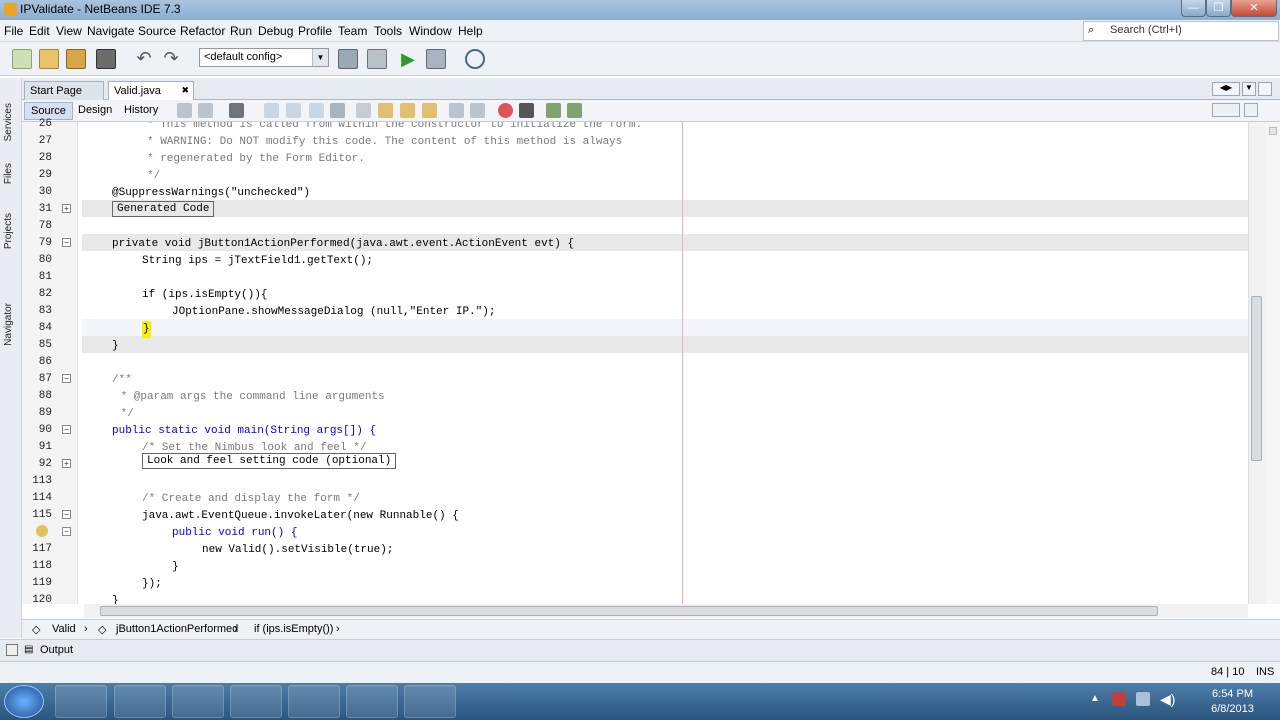 The image size is (1280, 720). Describe the element at coordinates (171, 59) in the screenshot. I see `redo-icon: ↷` at that location.